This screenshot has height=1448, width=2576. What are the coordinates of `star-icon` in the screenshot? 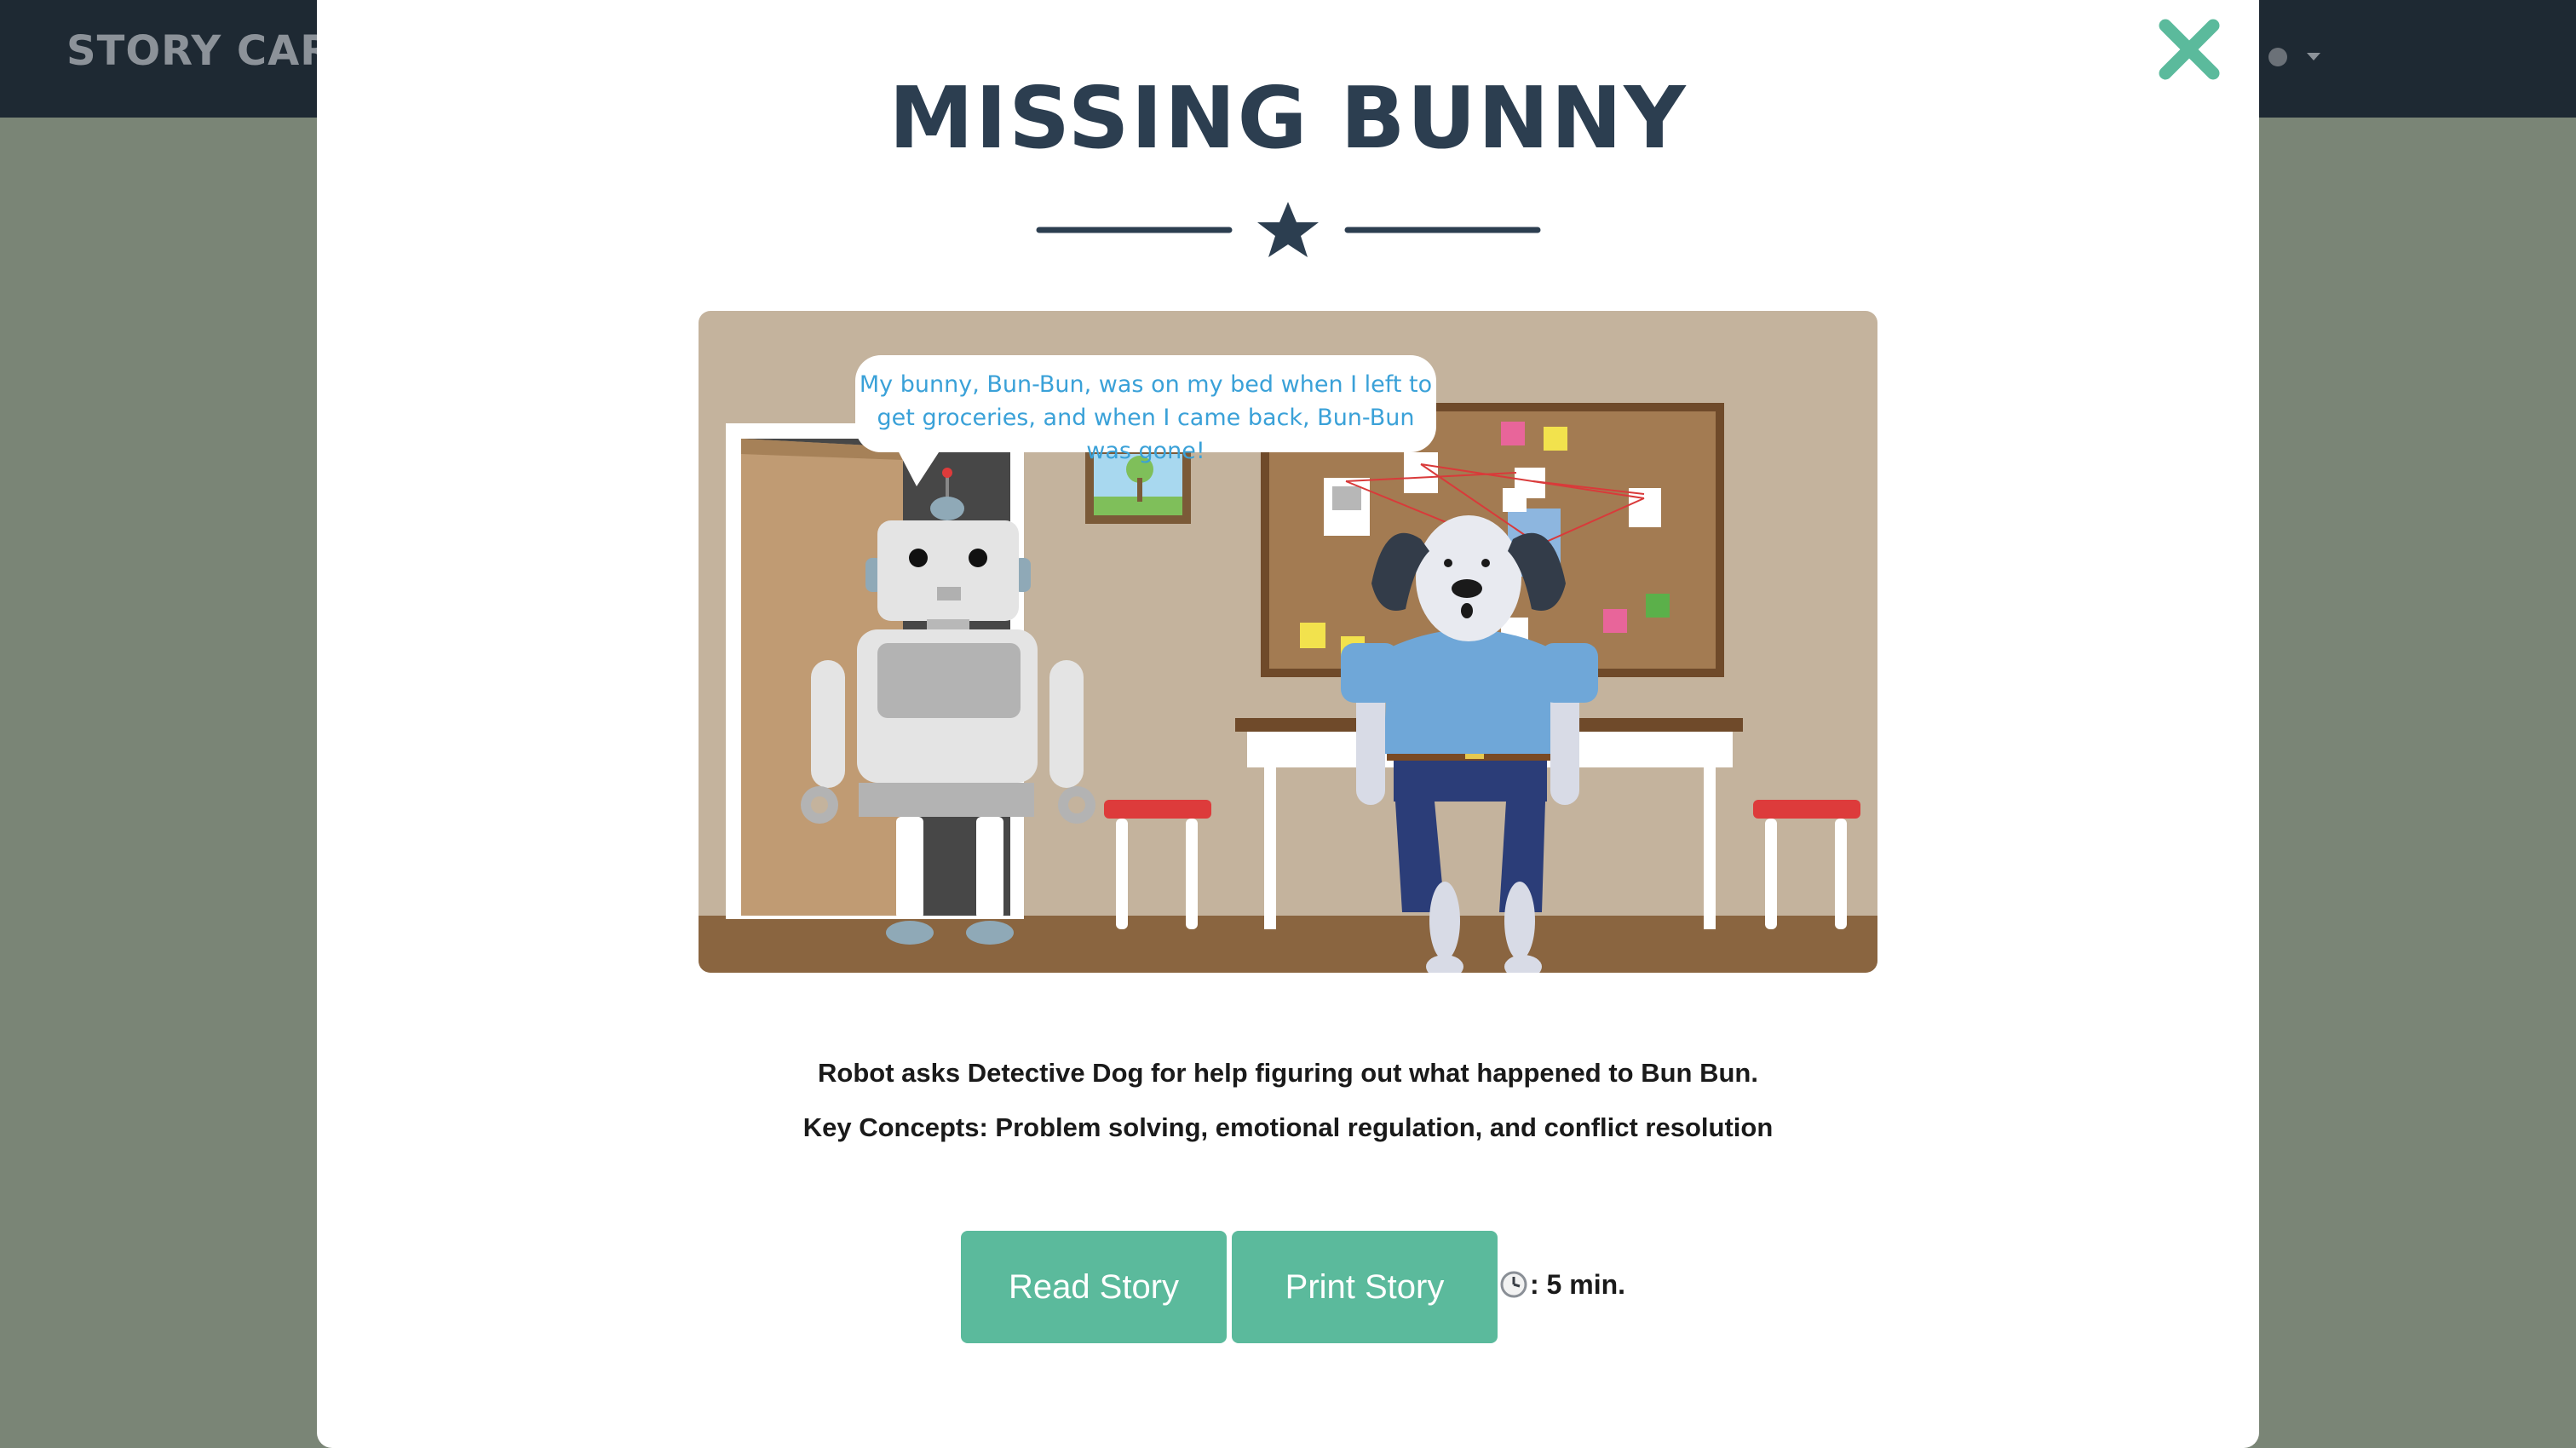 It's located at (1288, 229).